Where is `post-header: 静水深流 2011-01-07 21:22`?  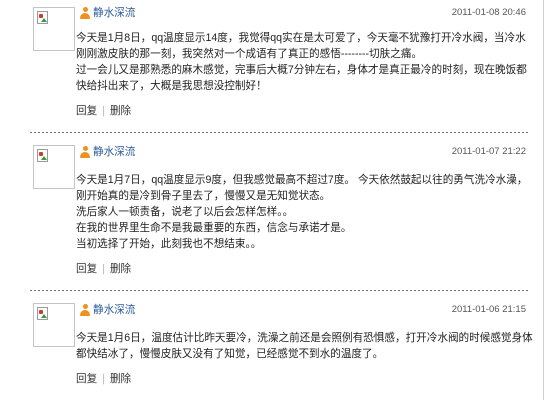 post-header: 静水深流 2011-01-07 21:22 is located at coordinates (305, 152).